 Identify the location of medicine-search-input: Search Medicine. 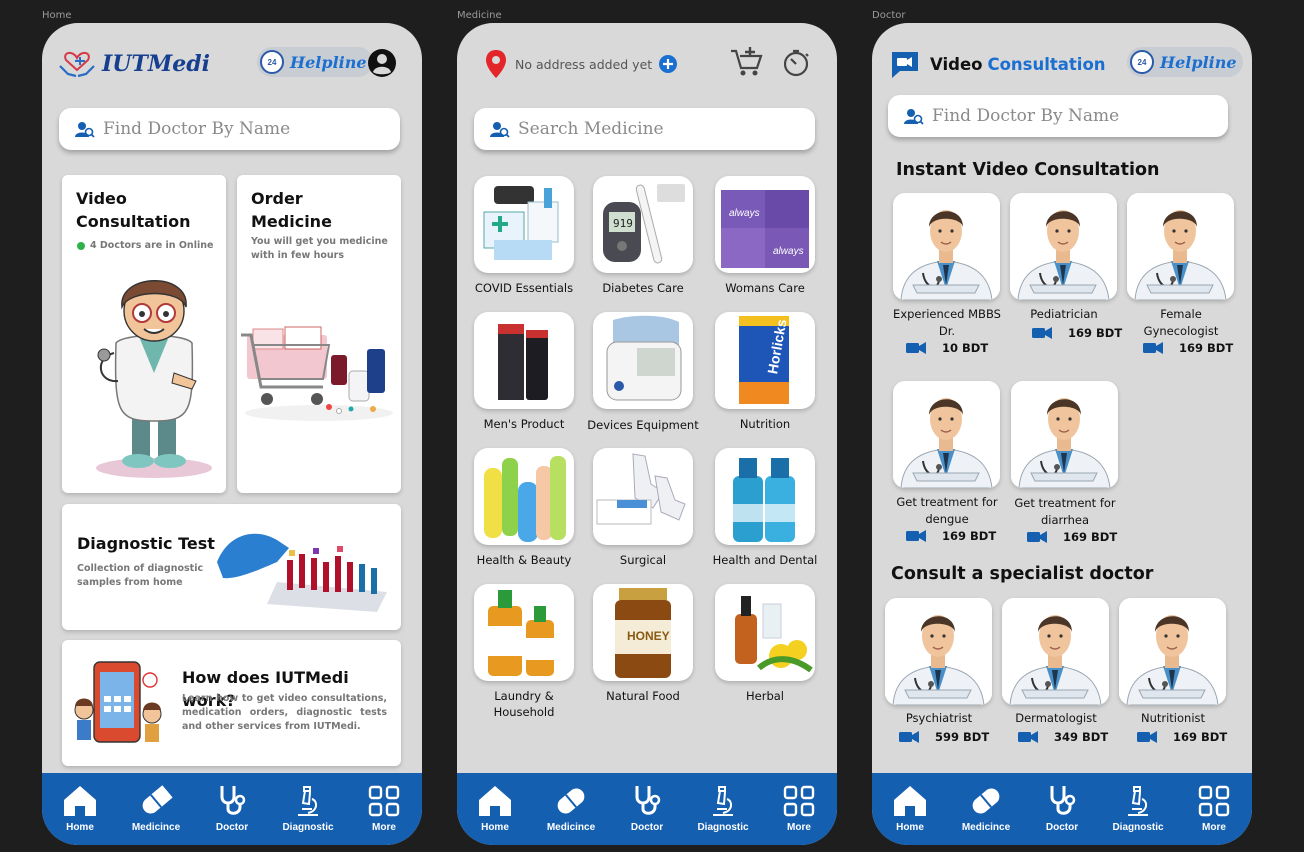
(644, 129).